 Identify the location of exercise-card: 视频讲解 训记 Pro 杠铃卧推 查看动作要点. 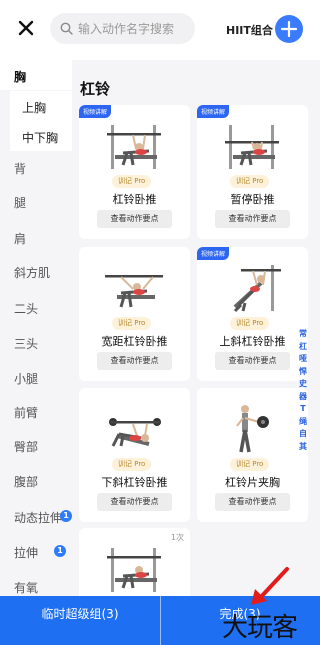
(134, 172).